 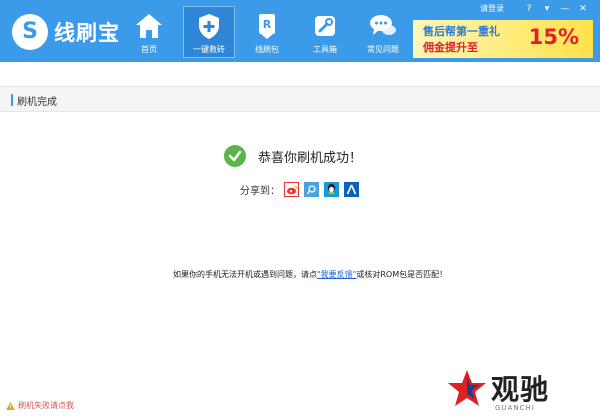 I want to click on feedback-link: "我要反馈", so click(x=336, y=274).